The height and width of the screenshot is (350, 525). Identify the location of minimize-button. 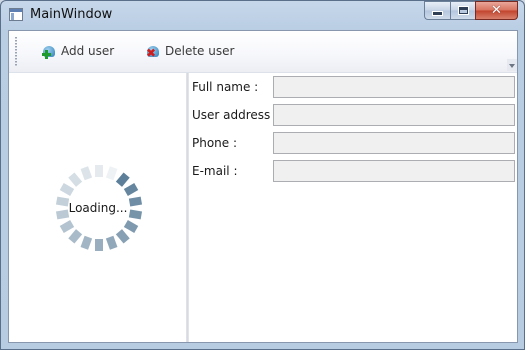
(437, 10).